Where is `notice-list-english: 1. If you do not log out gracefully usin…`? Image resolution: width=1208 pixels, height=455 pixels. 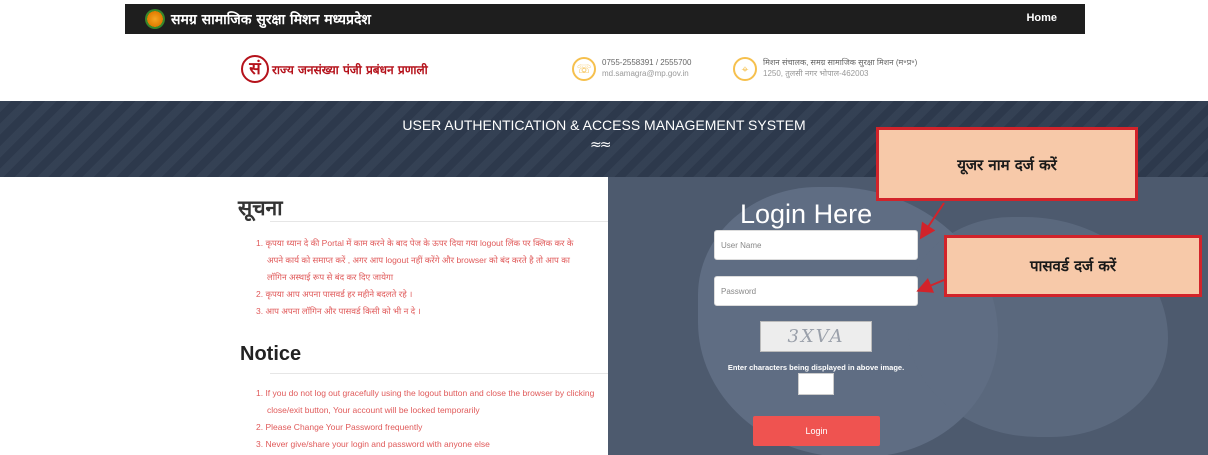 notice-list-english: 1. If you do not log out gracefully usin… is located at coordinates (432, 419).